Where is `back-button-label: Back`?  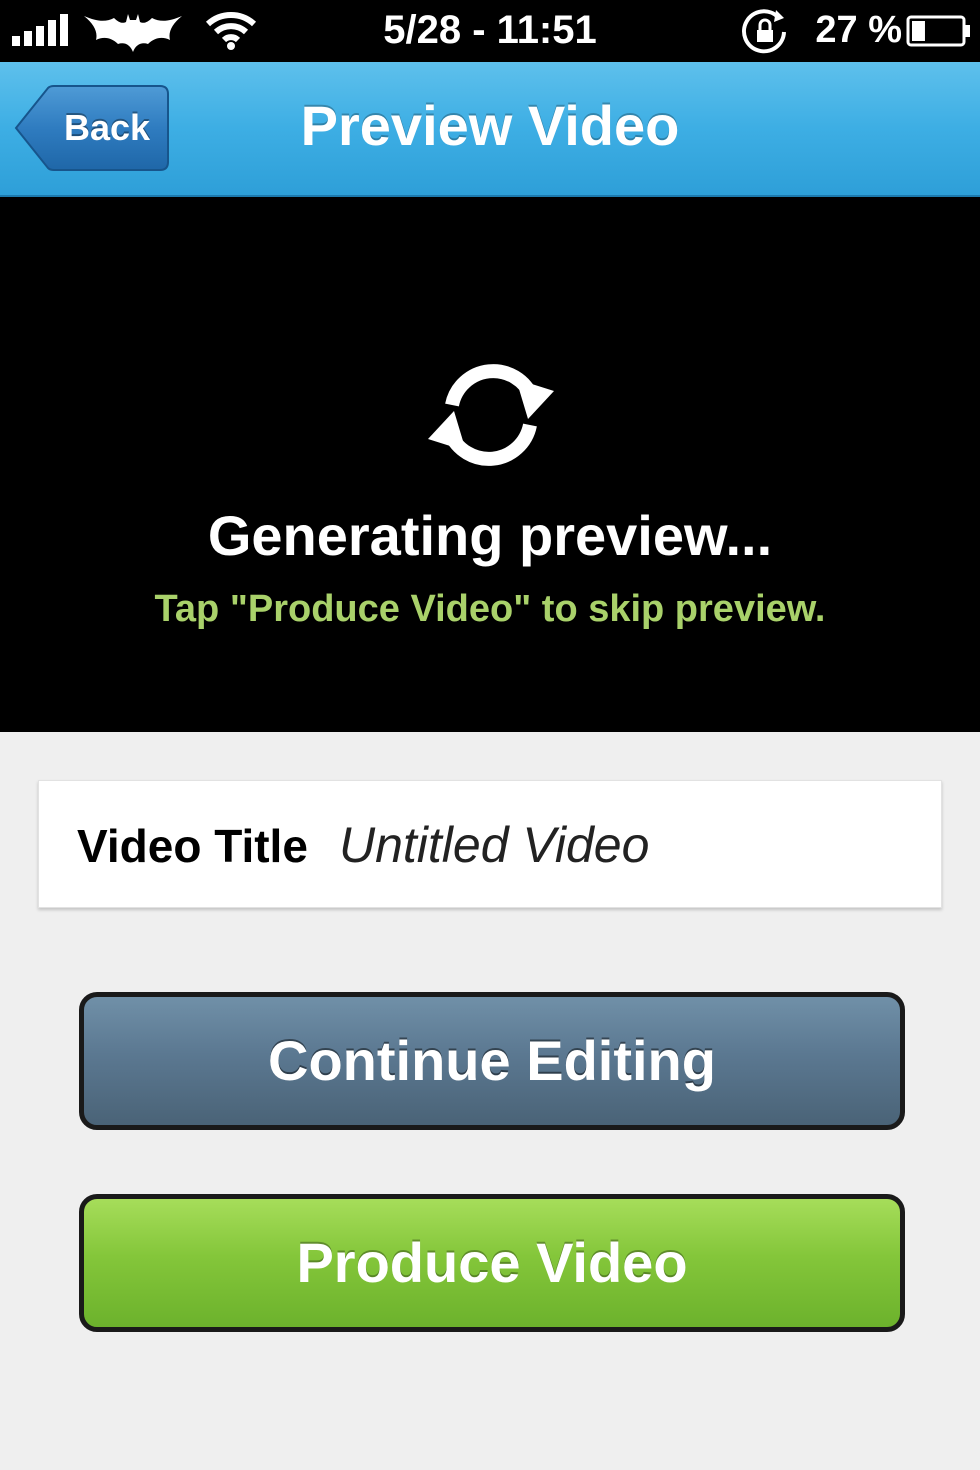 back-button-label: Back is located at coordinates (107, 127).